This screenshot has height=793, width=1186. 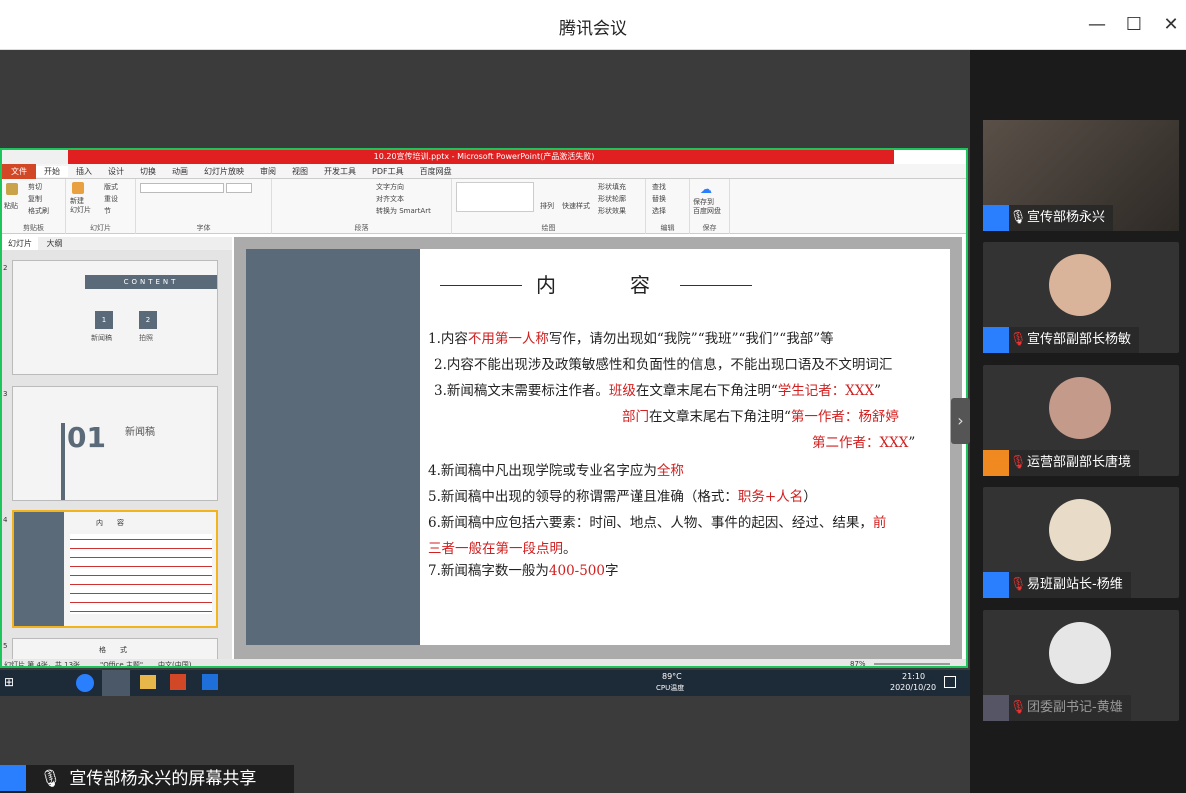 What do you see at coordinates (706, 189) in the screenshot?
I see `baidu-cloud-icon: ☁` at bounding box center [706, 189].